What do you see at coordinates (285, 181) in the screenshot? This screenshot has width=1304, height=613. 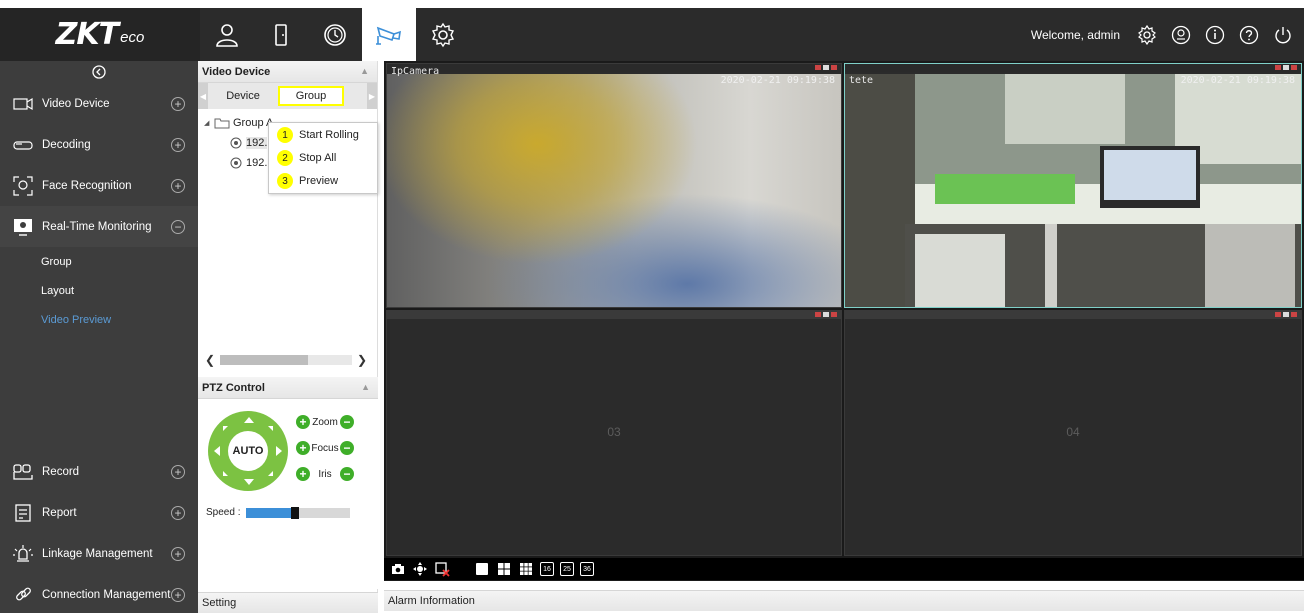 I see `step-badge: 3` at bounding box center [285, 181].